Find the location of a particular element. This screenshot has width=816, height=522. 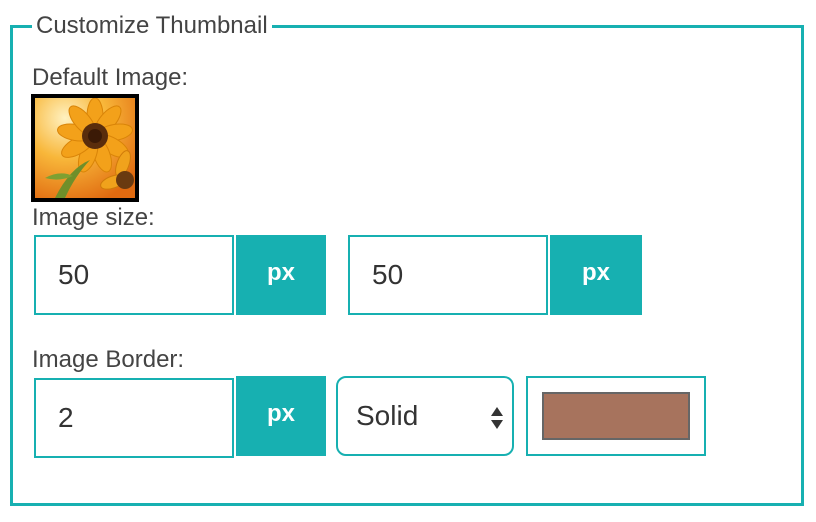

border-color-swatch is located at coordinates (616, 416).